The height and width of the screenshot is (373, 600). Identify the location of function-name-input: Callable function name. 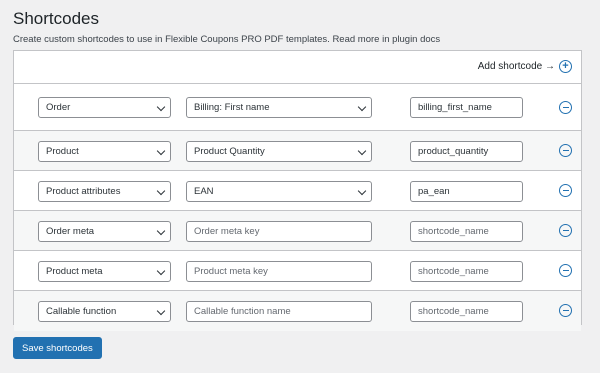
(279, 311).